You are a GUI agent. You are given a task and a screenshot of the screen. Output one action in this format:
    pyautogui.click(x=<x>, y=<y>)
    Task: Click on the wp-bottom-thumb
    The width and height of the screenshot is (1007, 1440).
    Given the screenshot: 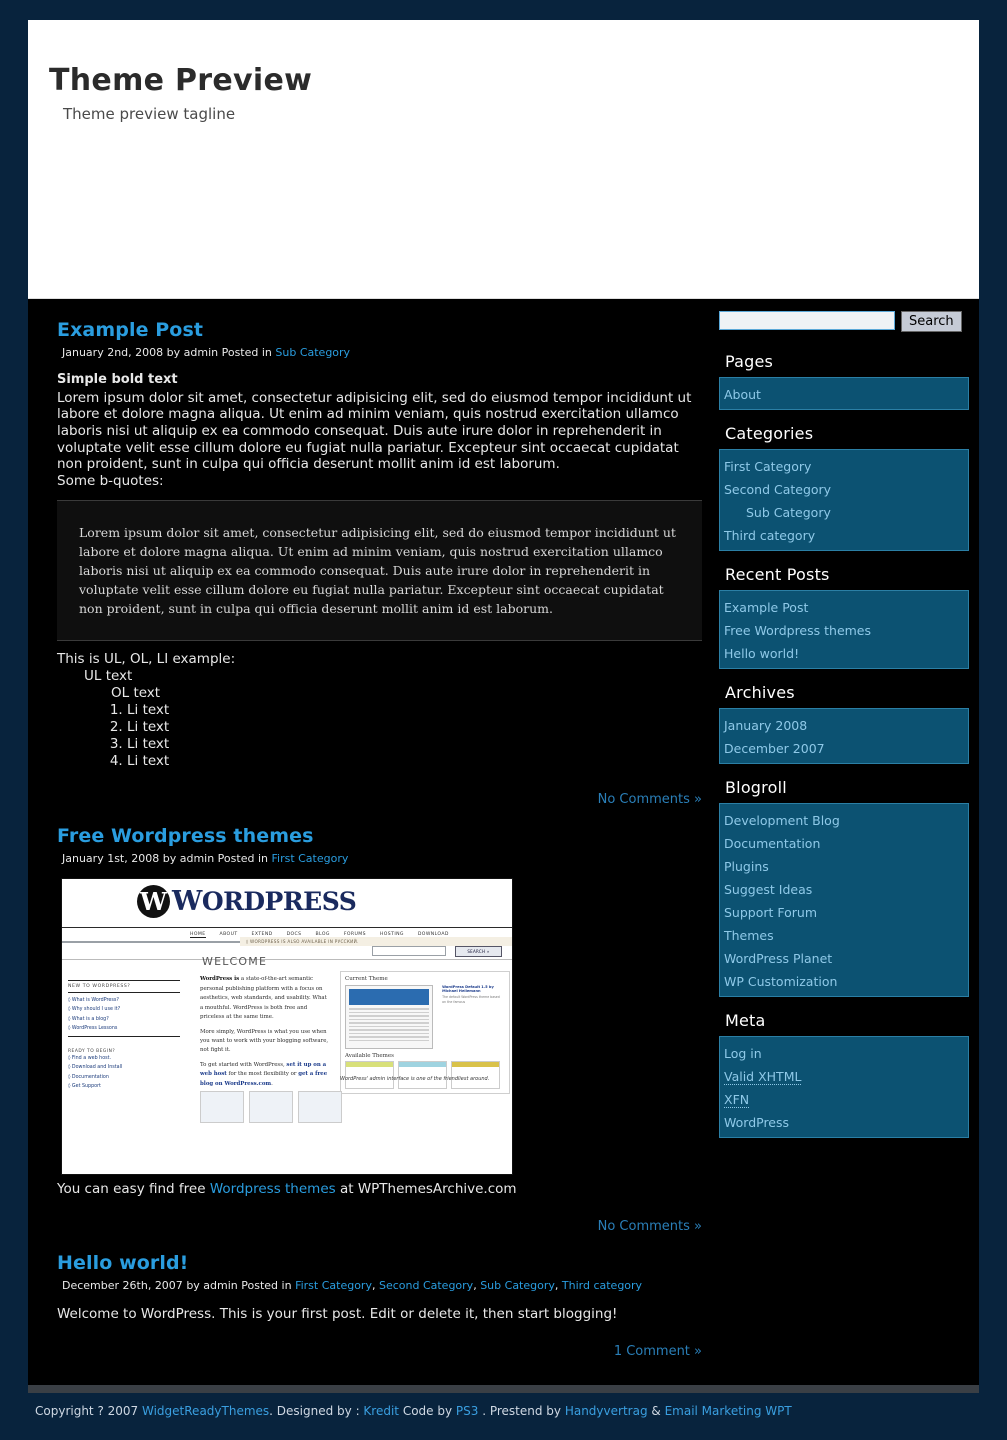 What is the action you would take?
    pyautogui.click(x=320, y=1107)
    